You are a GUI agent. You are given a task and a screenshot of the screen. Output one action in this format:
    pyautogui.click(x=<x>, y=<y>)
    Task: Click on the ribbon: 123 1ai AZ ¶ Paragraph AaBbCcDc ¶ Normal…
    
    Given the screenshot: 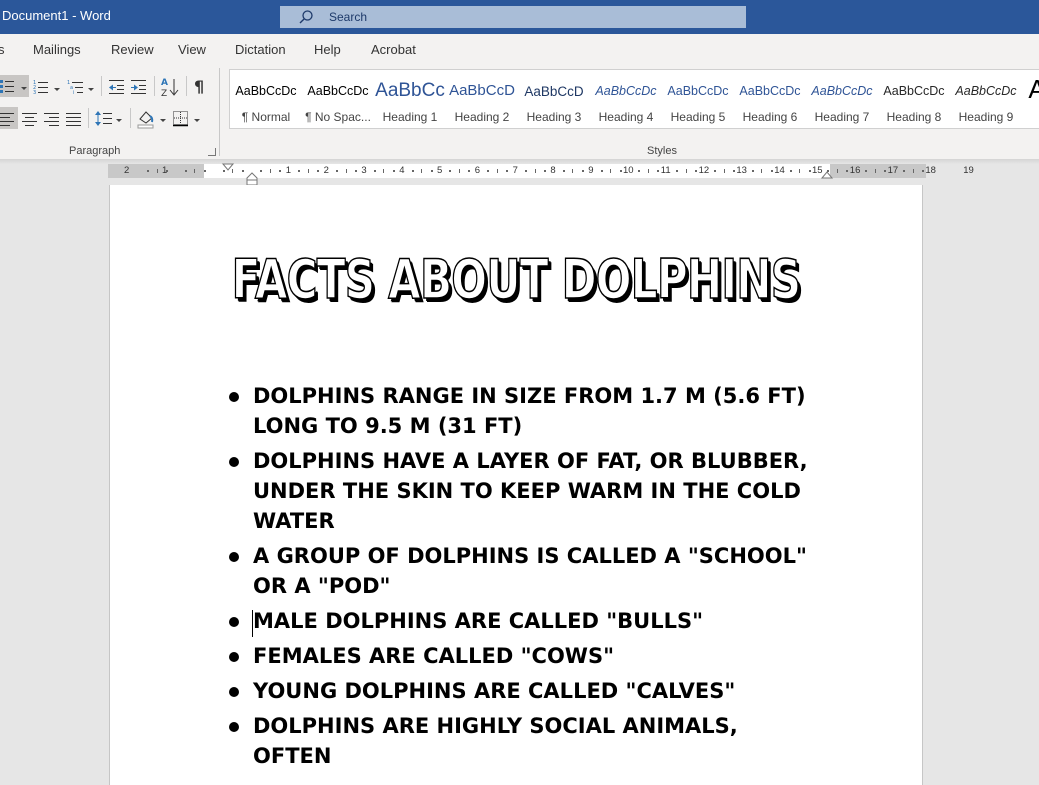 What is the action you would take?
    pyautogui.click(x=519, y=114)
    